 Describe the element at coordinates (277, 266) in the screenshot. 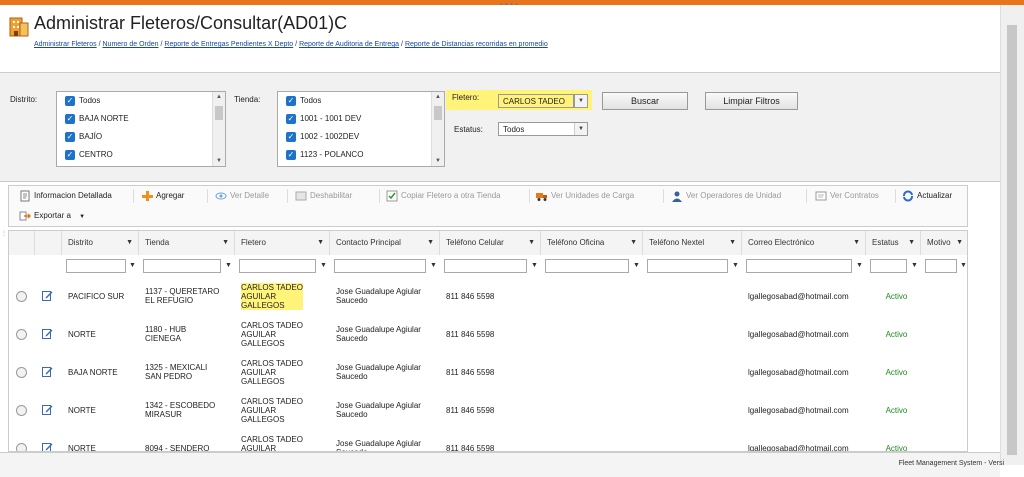

I see `filter-fletero-input` at that location.